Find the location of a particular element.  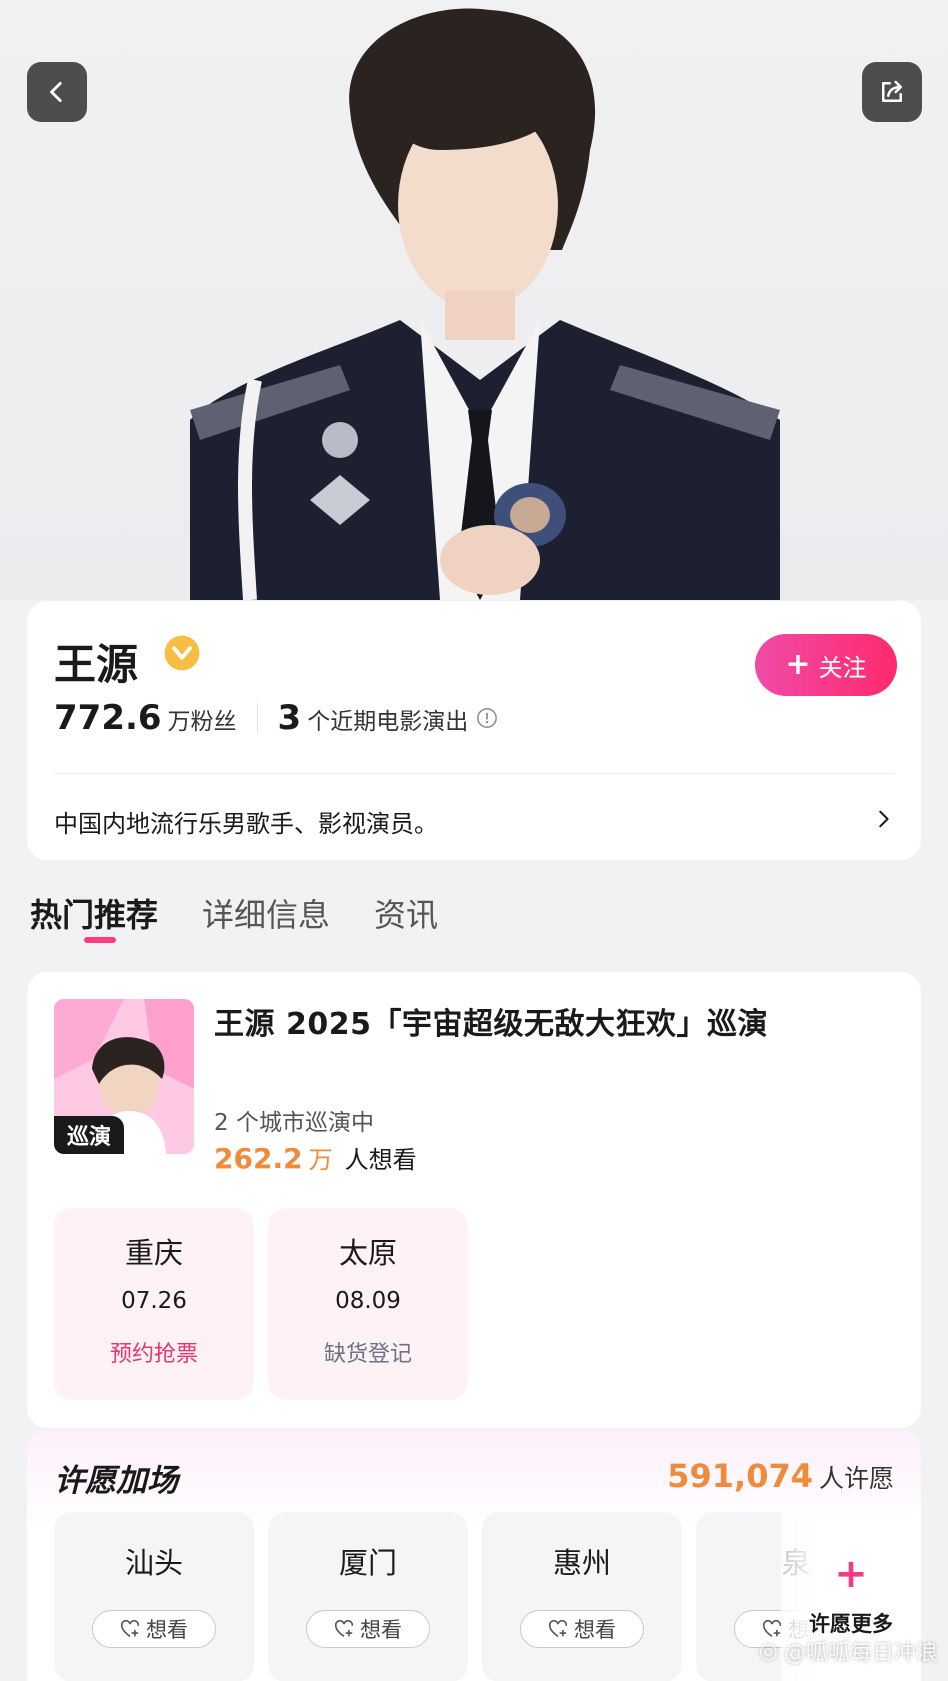

wish-count: 591,074 人许愿 is located at coordinates (780, 1476).